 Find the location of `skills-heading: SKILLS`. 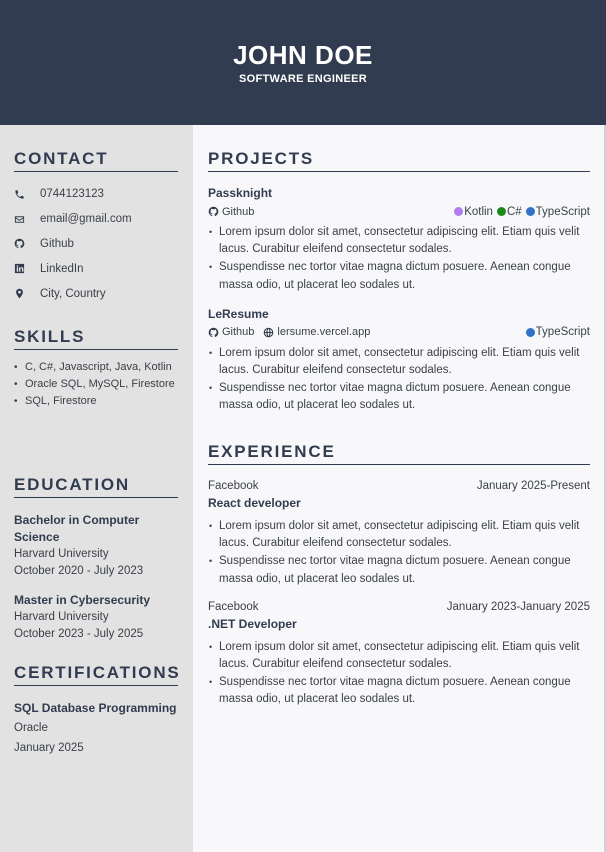

skills-heading: SKILLS is located at coordinates (96, 338).